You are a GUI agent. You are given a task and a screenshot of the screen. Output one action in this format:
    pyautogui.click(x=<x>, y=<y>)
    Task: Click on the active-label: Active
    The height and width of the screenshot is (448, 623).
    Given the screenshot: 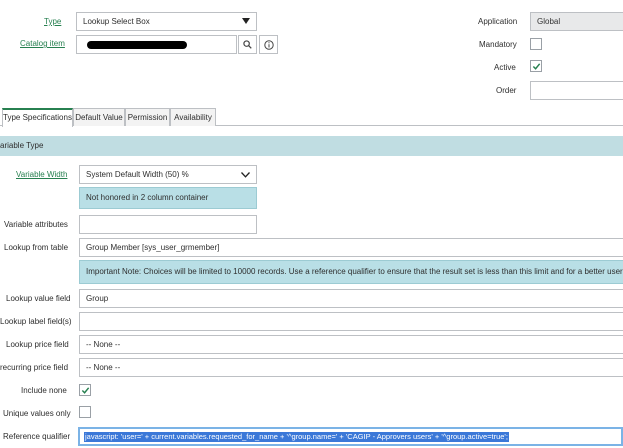 What is the action you would take?
    pyautogui.click(x=505, y=67)
    